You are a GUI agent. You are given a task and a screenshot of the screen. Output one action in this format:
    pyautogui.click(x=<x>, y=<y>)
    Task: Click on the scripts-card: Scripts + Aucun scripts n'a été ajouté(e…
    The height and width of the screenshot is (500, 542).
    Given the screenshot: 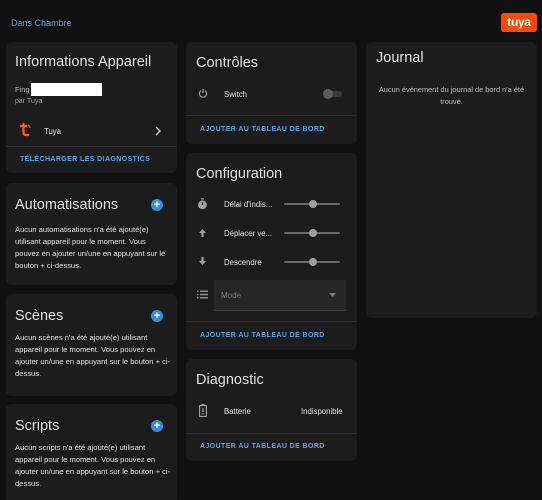 What is the action you would take?
    pyautogui.click(x=91, y=452)
    